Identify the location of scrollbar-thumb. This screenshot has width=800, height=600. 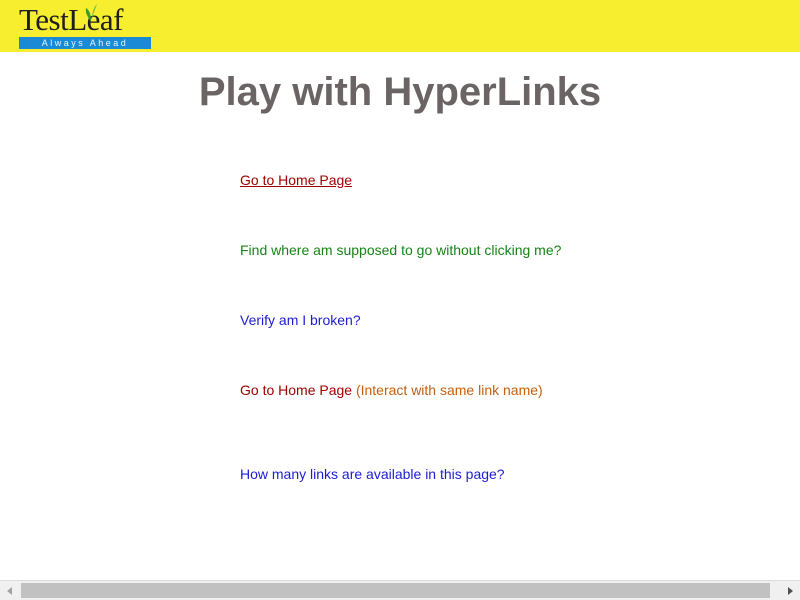
(395, 590).